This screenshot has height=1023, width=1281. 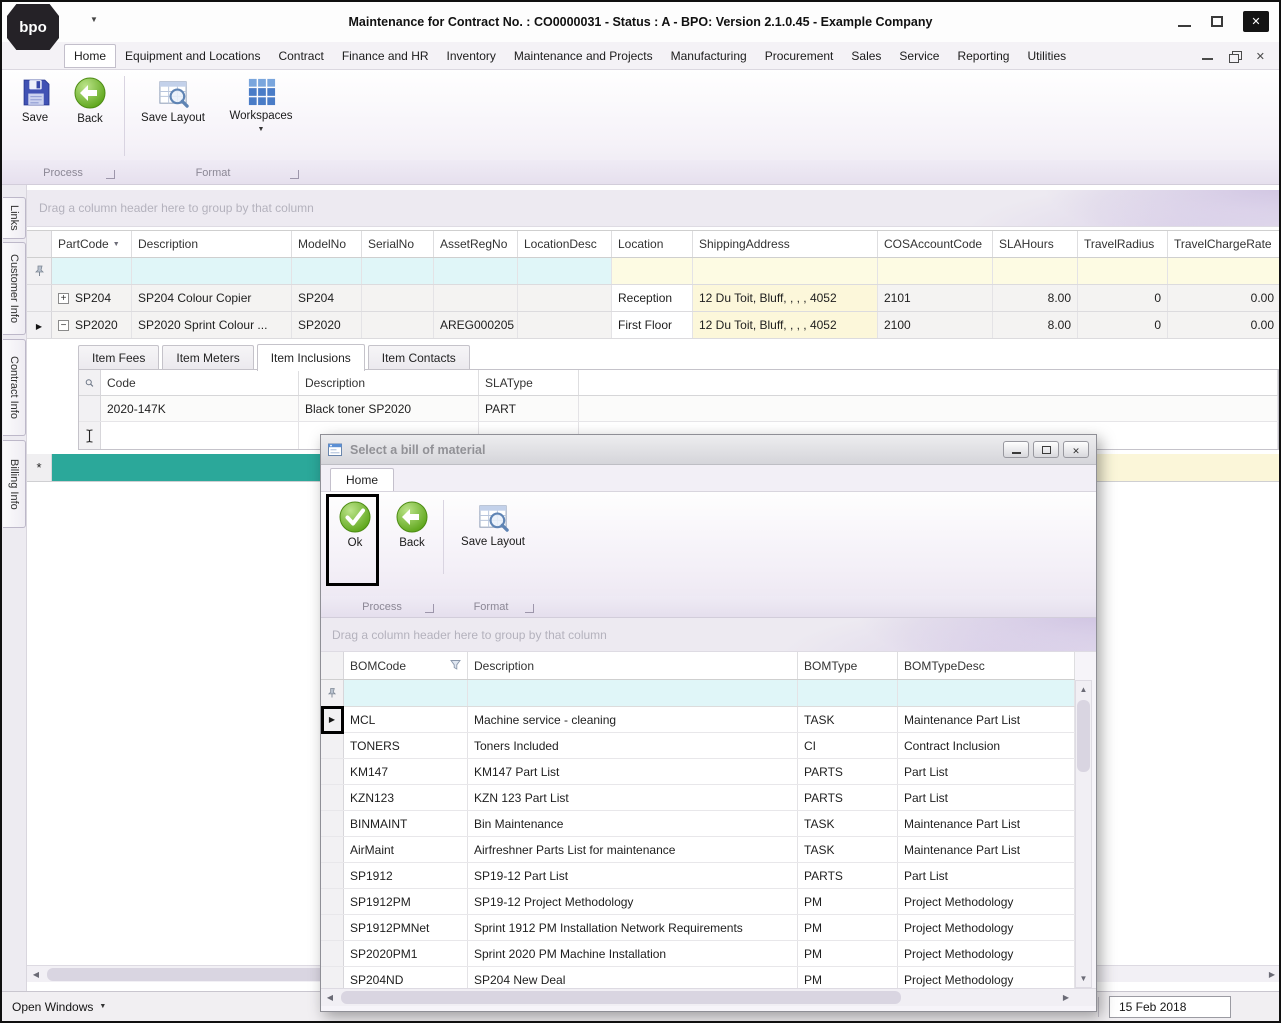 I want to click on dialog-horizontal-scrollbar, so click(x=708, y=997).